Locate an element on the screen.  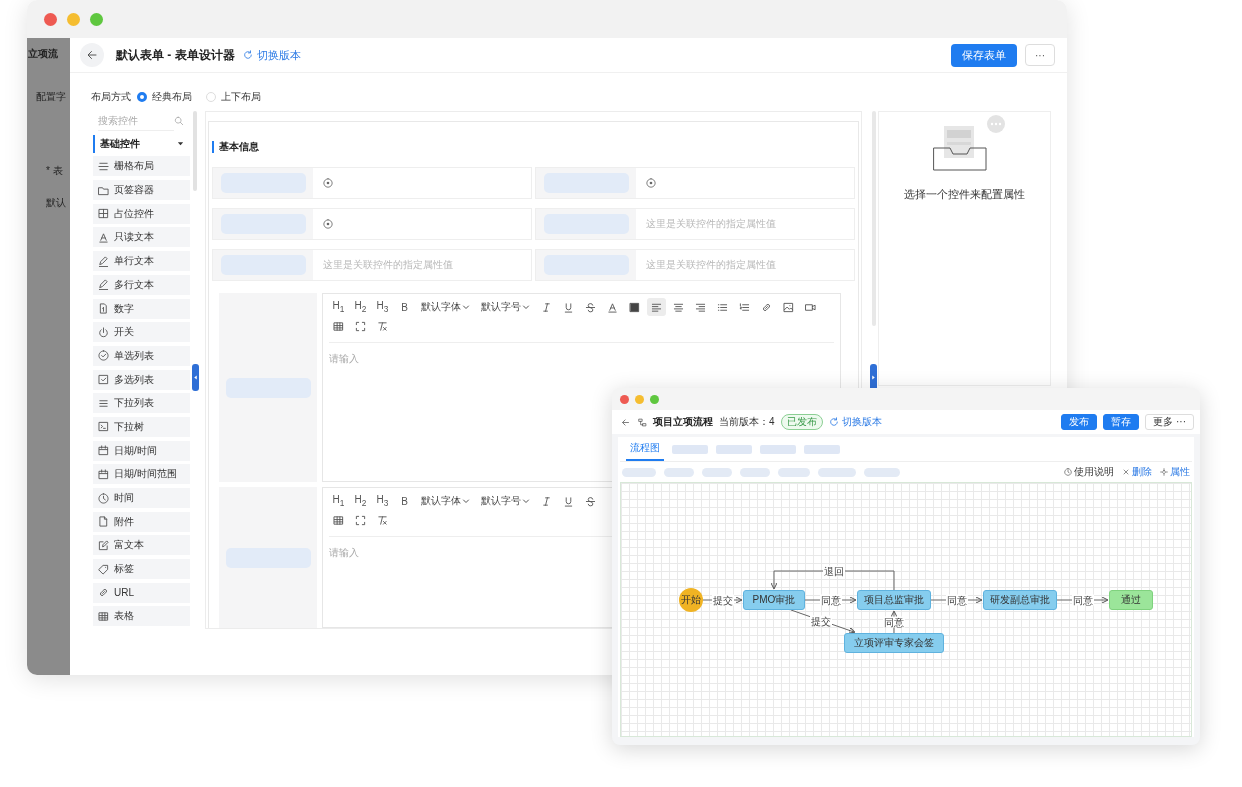
back-button is located at coordinates (92, 55).